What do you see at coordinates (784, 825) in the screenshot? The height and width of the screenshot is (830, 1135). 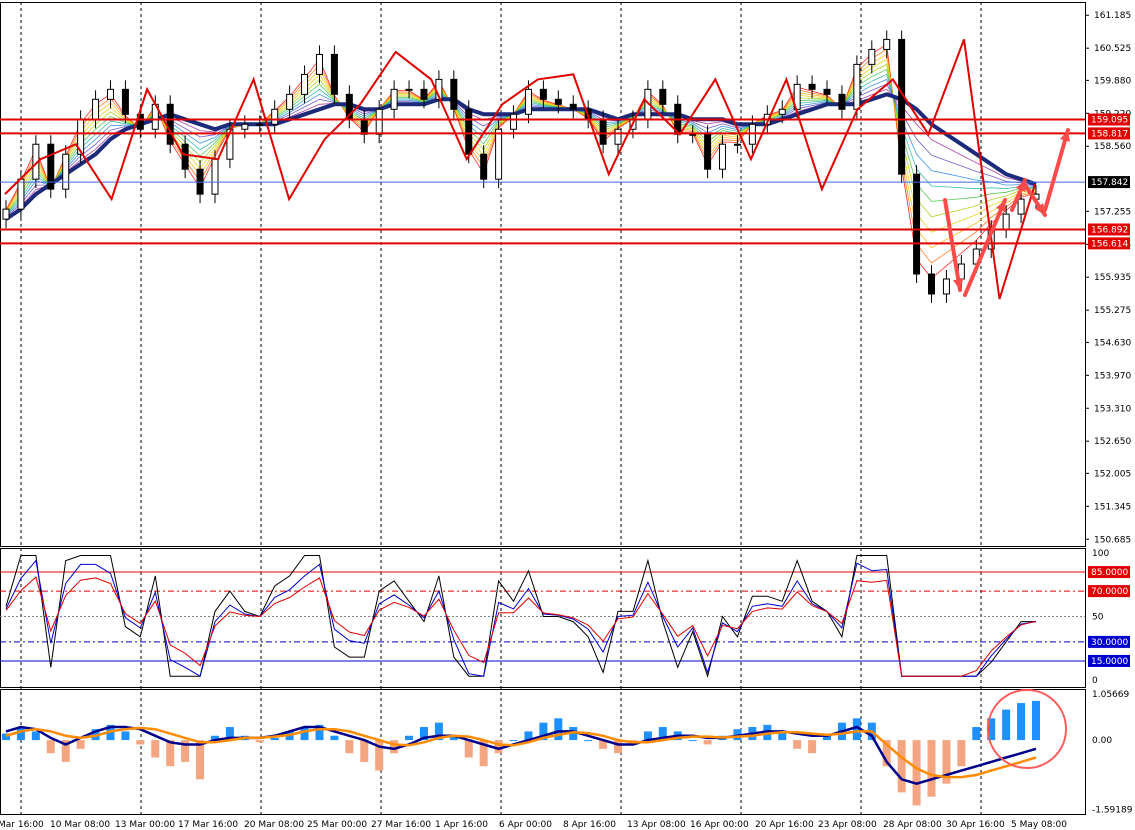 I see `time-tick-label: 20 Apr 16:00` at bounding box center [784, 825].